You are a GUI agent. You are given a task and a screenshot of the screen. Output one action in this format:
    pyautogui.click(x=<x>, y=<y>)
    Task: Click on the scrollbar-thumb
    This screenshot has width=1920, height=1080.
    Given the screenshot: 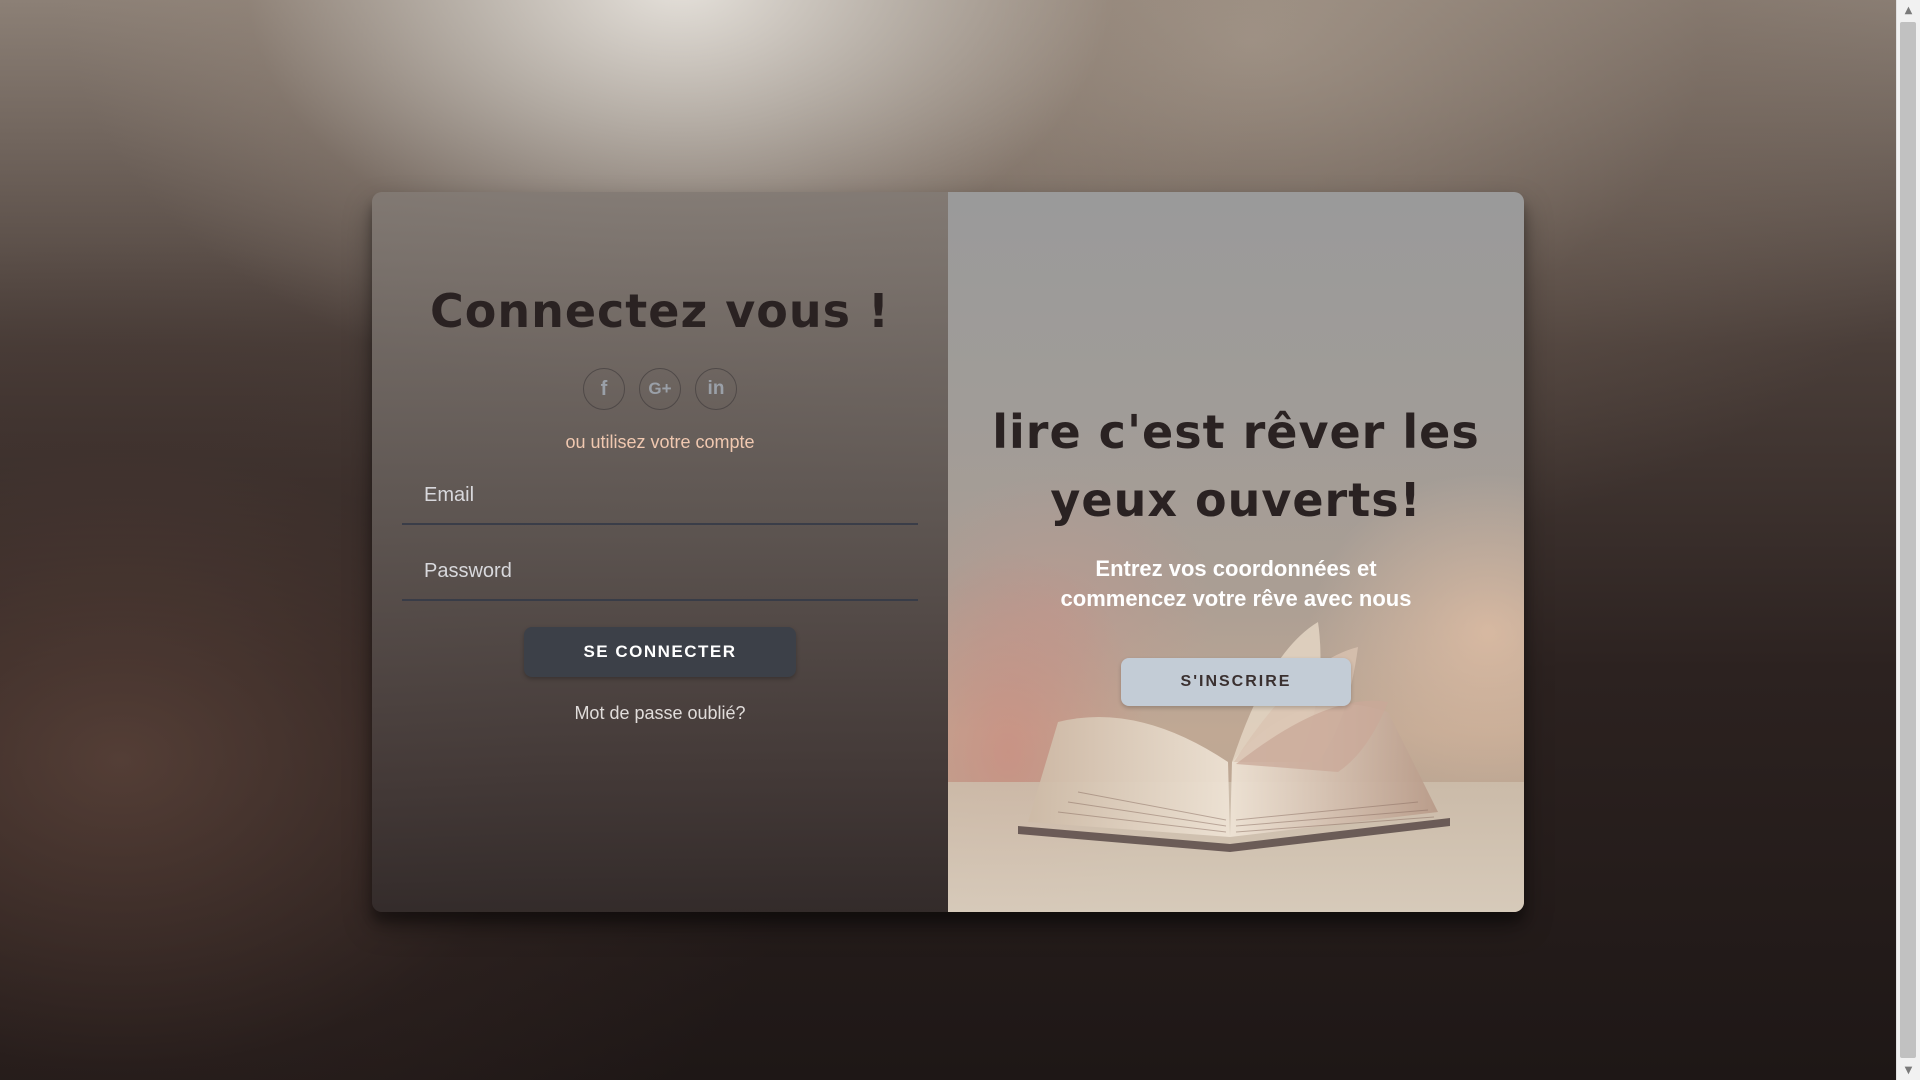 What is the action you would take?
    pyautogui.click(x=1908, y=540)
    